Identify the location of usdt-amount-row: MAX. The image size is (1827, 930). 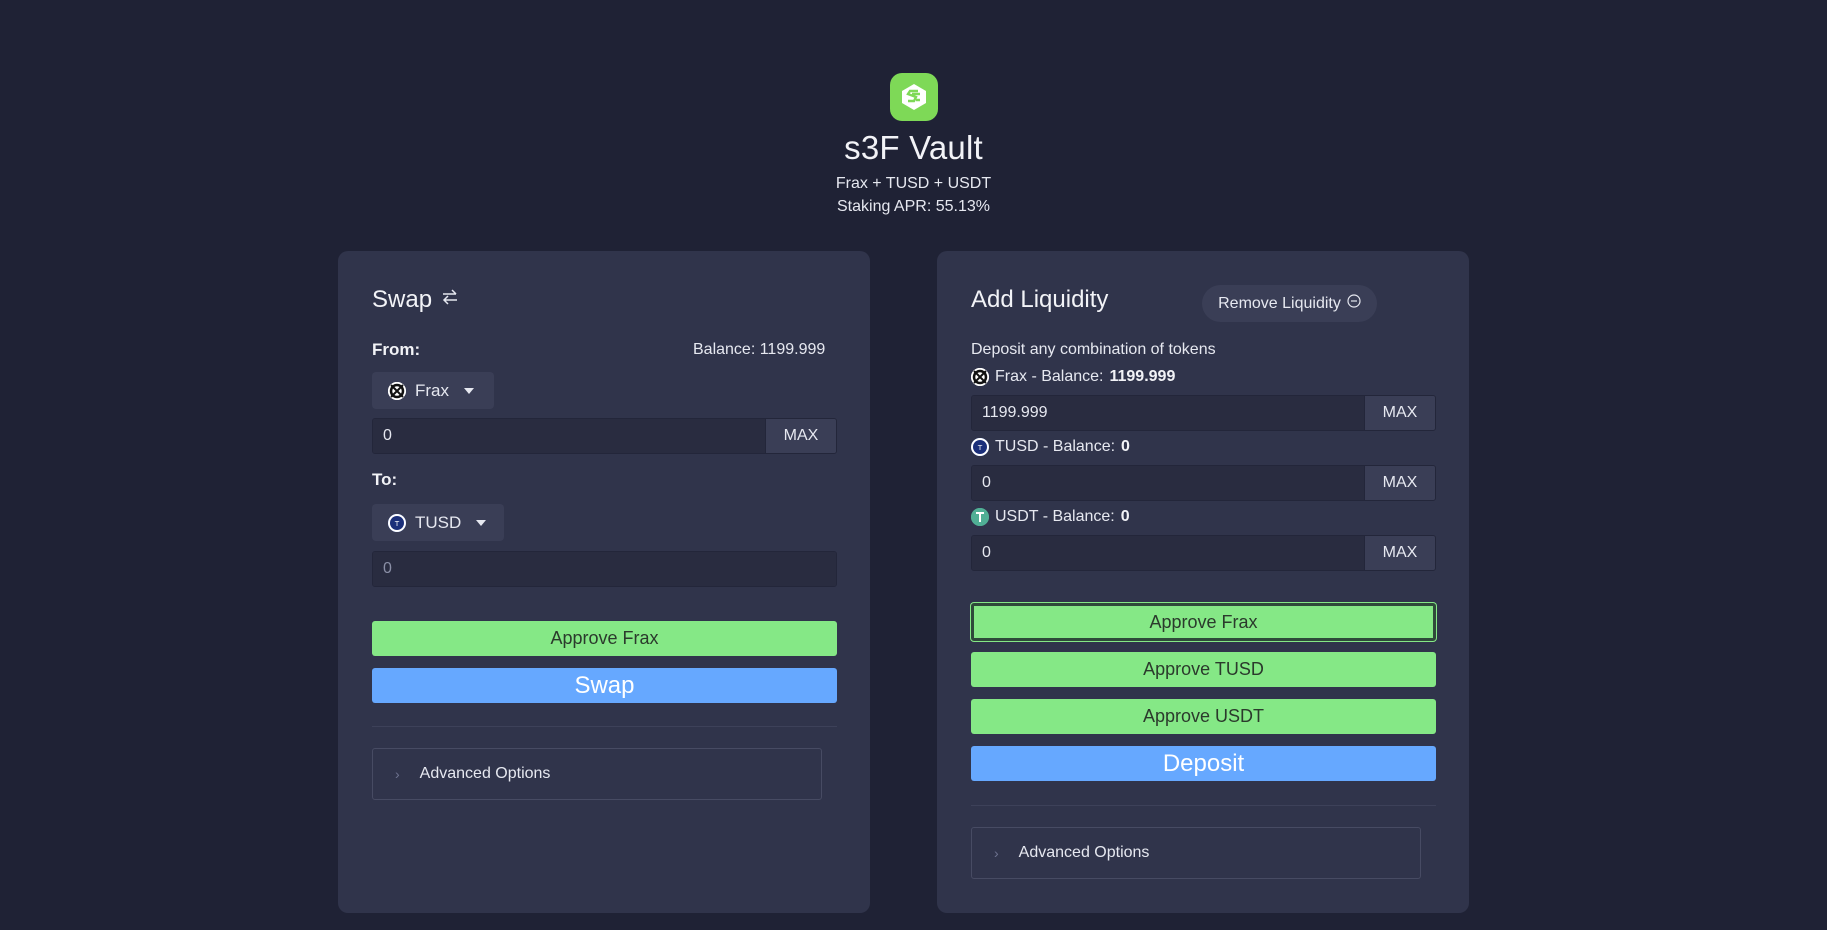
(1203, 553).